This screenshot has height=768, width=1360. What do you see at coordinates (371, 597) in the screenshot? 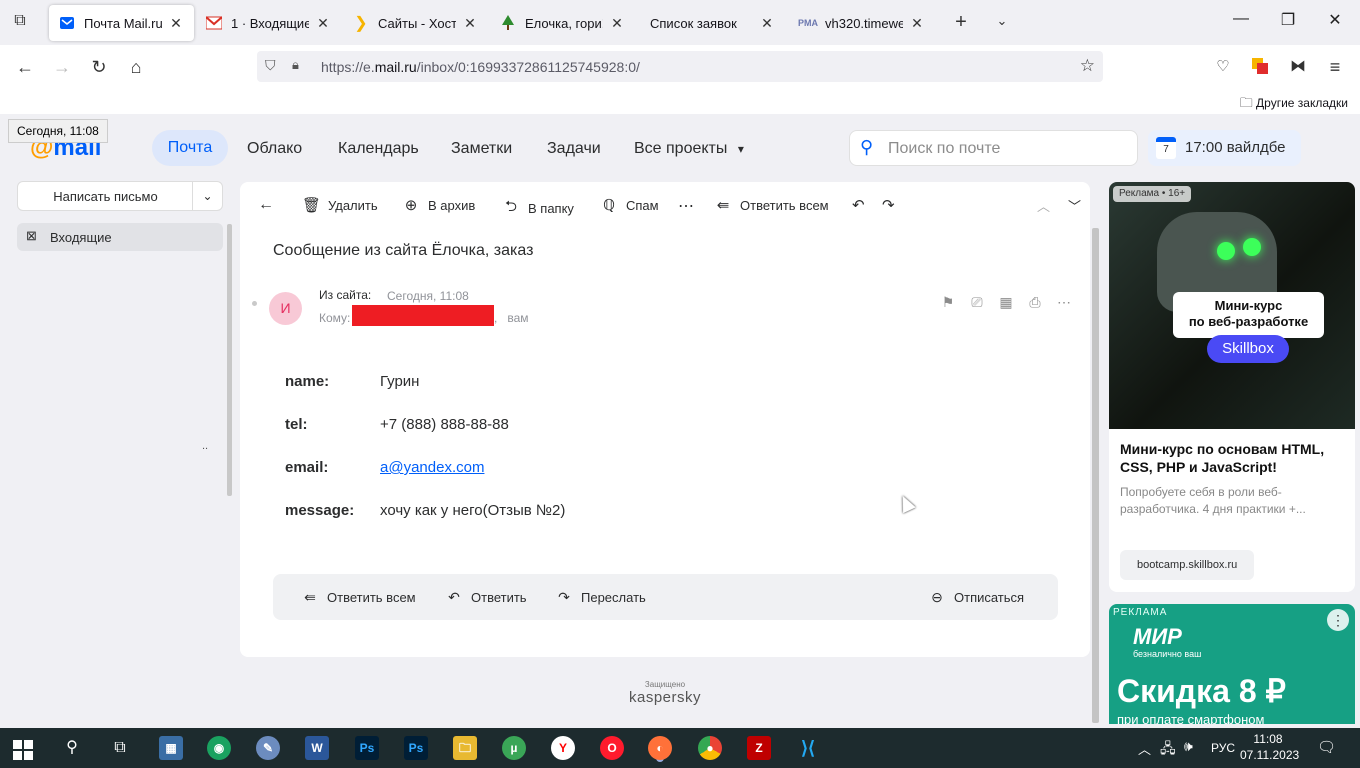
I see `reply-all-label: Ответить всем` at bounding box center [371, 597].